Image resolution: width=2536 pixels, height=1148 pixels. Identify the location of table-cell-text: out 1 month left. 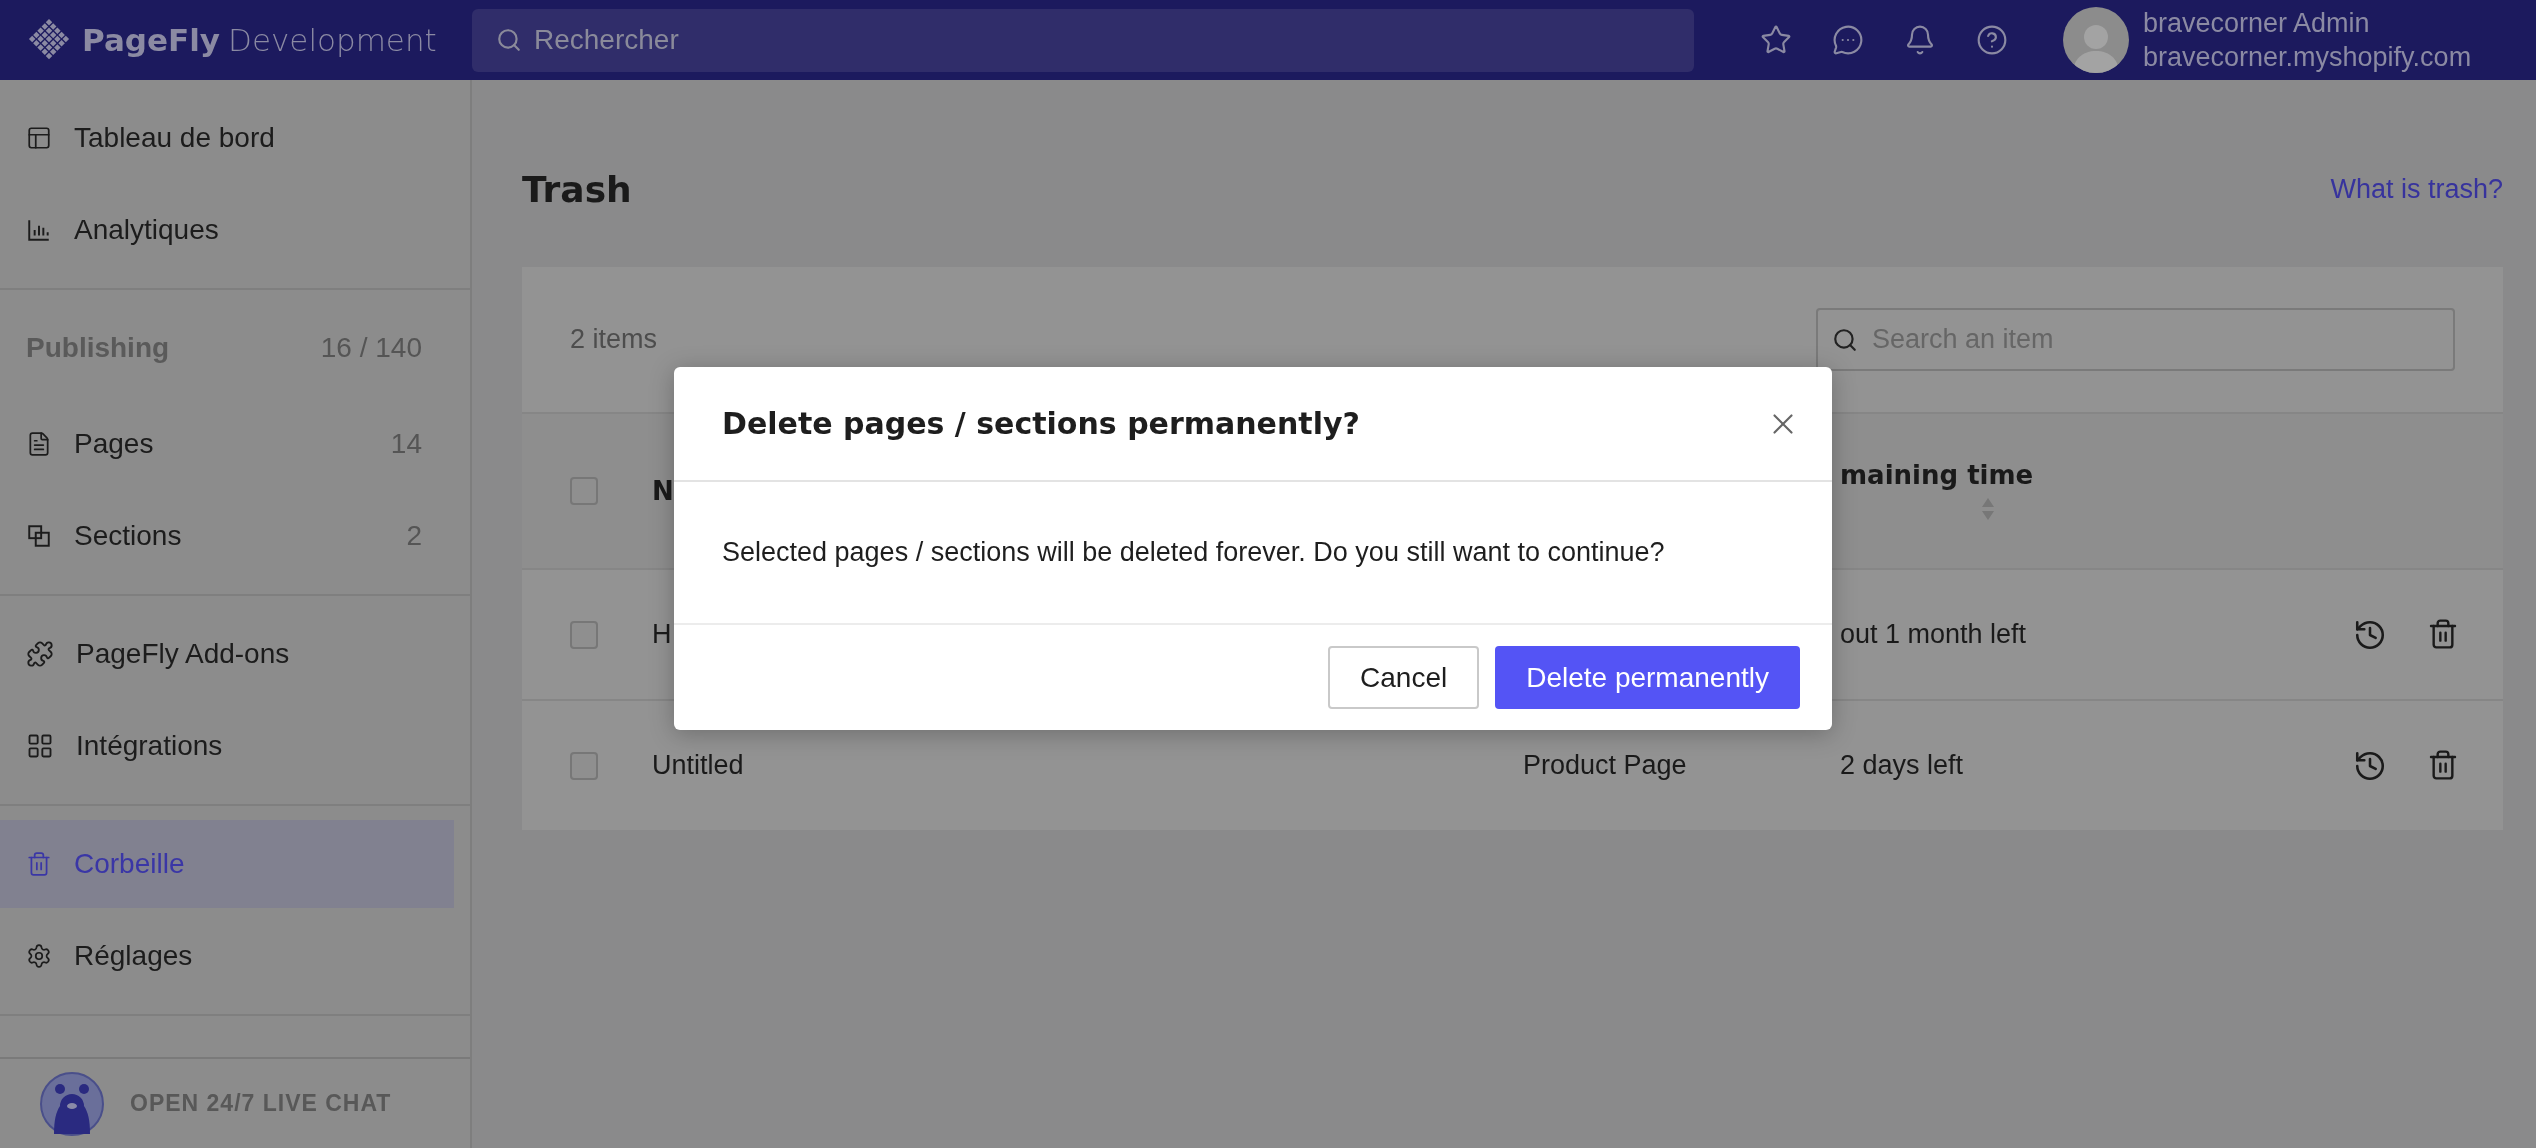
(1934, 634).